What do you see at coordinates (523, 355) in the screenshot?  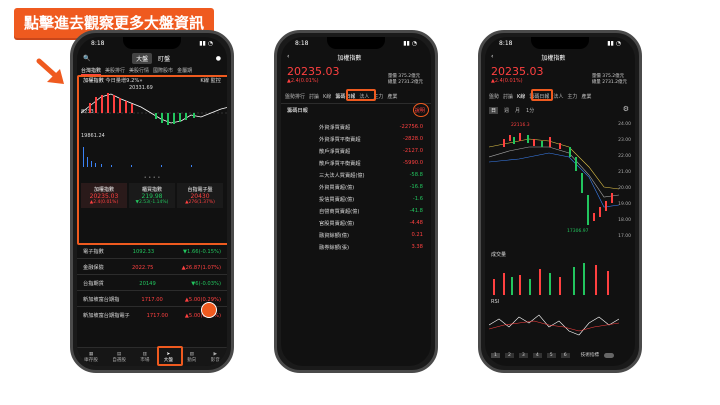 I see `page-3: 3` at bounding box center [523, 355].